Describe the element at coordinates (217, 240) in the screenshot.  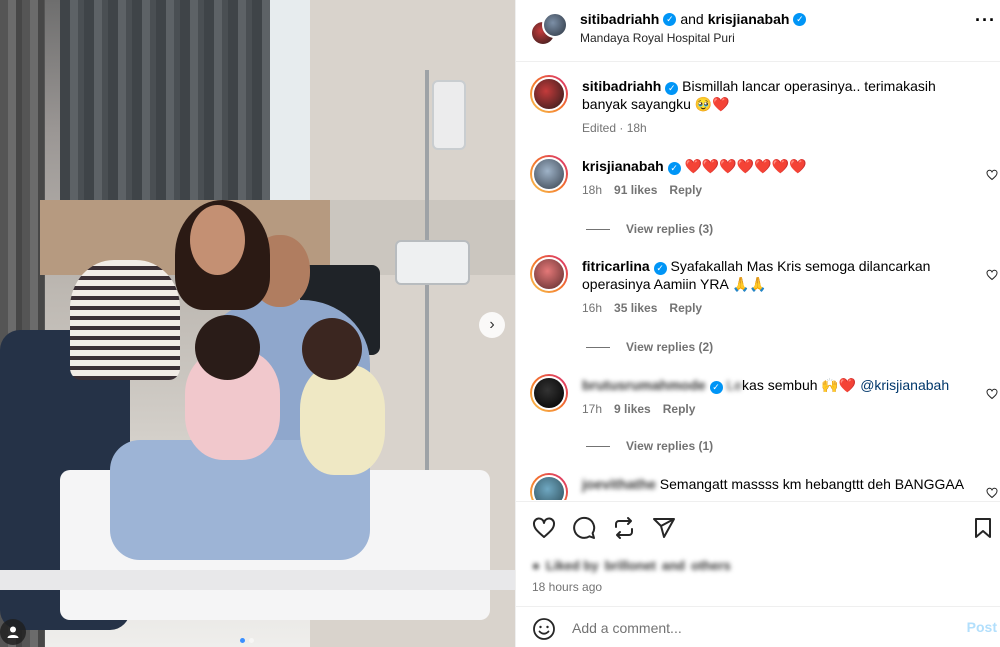
I see `woman-head` at that location.